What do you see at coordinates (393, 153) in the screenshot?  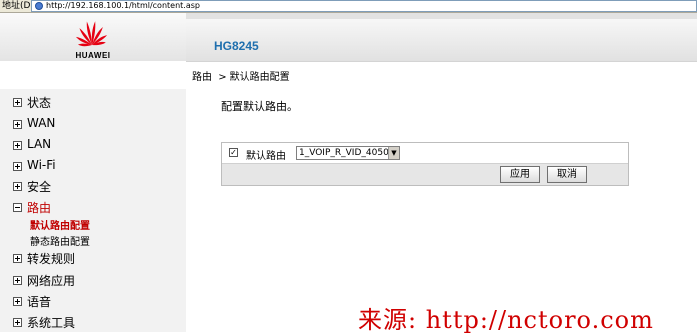 I see `dropdown-arrow-icon: ▼` at bounding box center [393, 153].